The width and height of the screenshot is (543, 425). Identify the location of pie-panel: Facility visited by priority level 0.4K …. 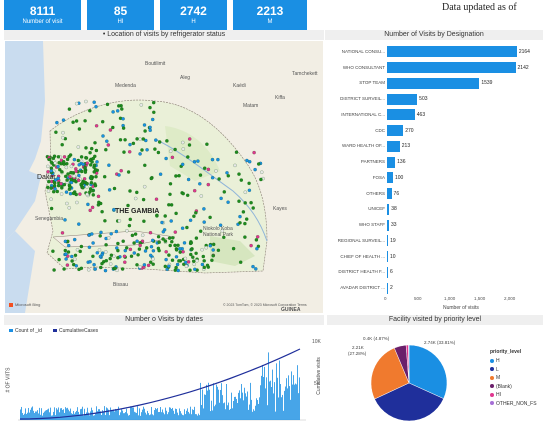
(435, 370).